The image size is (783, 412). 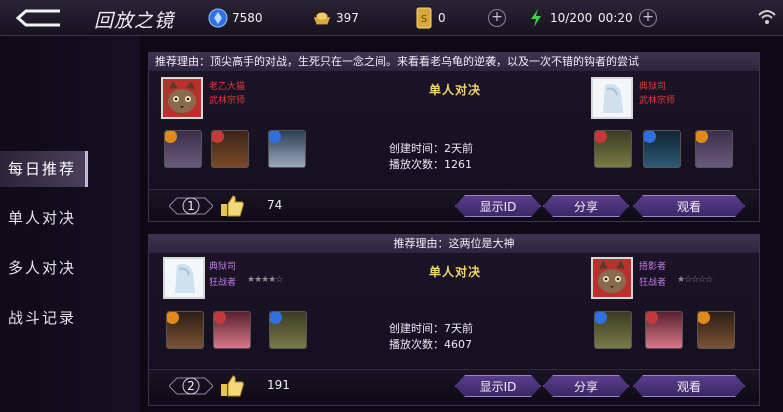 What do you see at coordinates (431, 328) in the screenshot?
I see `created-time: 创建时间：7天前` at bounding box center [431, 328].